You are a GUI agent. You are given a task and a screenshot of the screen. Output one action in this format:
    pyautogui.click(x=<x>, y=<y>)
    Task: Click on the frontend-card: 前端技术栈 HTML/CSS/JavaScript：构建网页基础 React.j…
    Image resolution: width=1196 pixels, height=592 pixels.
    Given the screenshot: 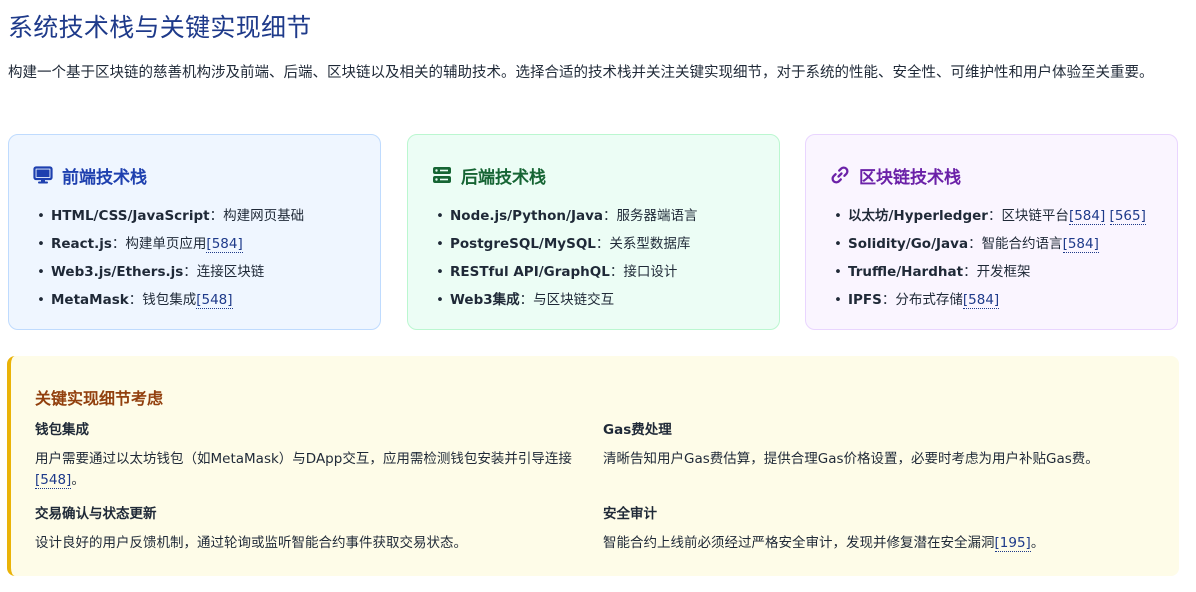 What is the action you would take?
    pyautogui.click(x=194, y=232)
    